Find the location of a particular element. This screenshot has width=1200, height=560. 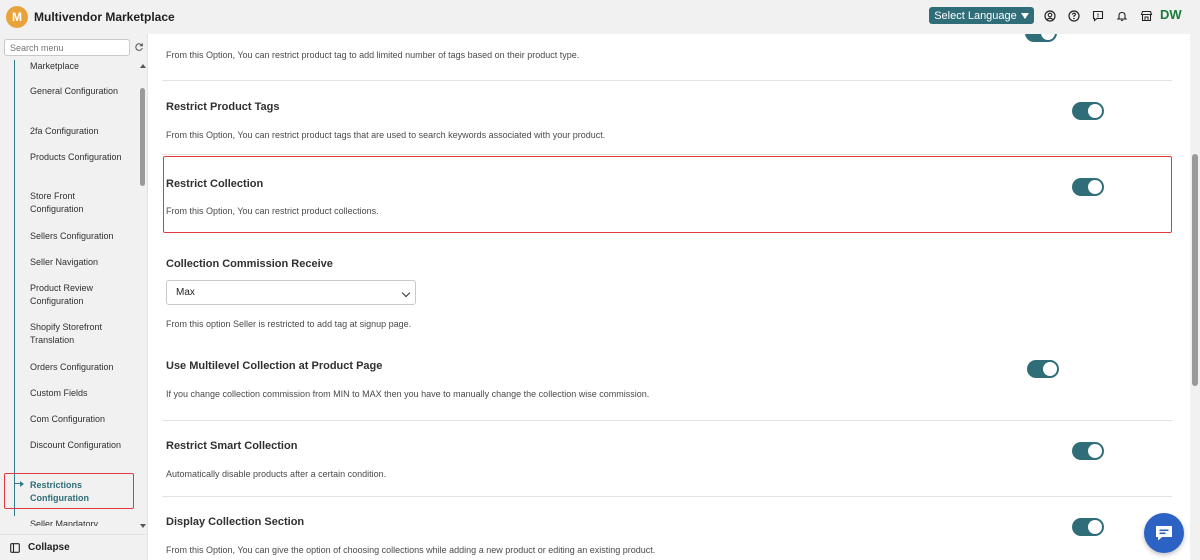

chevron-down-icon is located at coordinates (406, 293).